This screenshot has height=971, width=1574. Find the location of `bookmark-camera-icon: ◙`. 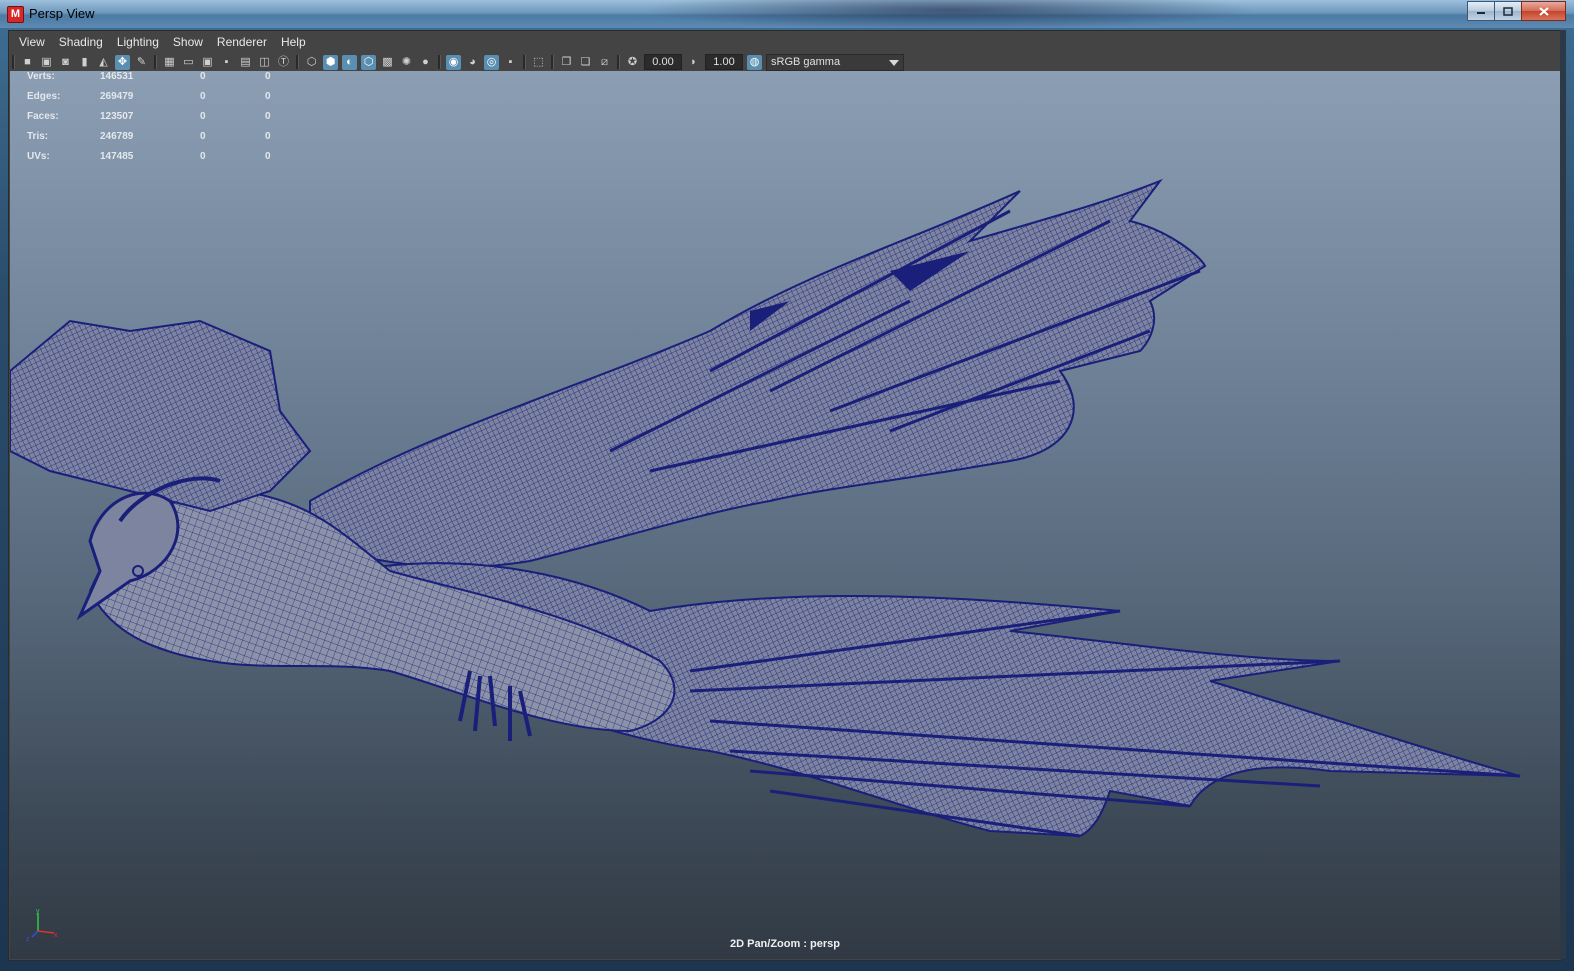

bookmark-camera-icon: ◙ is located at coordinates (65, 62).